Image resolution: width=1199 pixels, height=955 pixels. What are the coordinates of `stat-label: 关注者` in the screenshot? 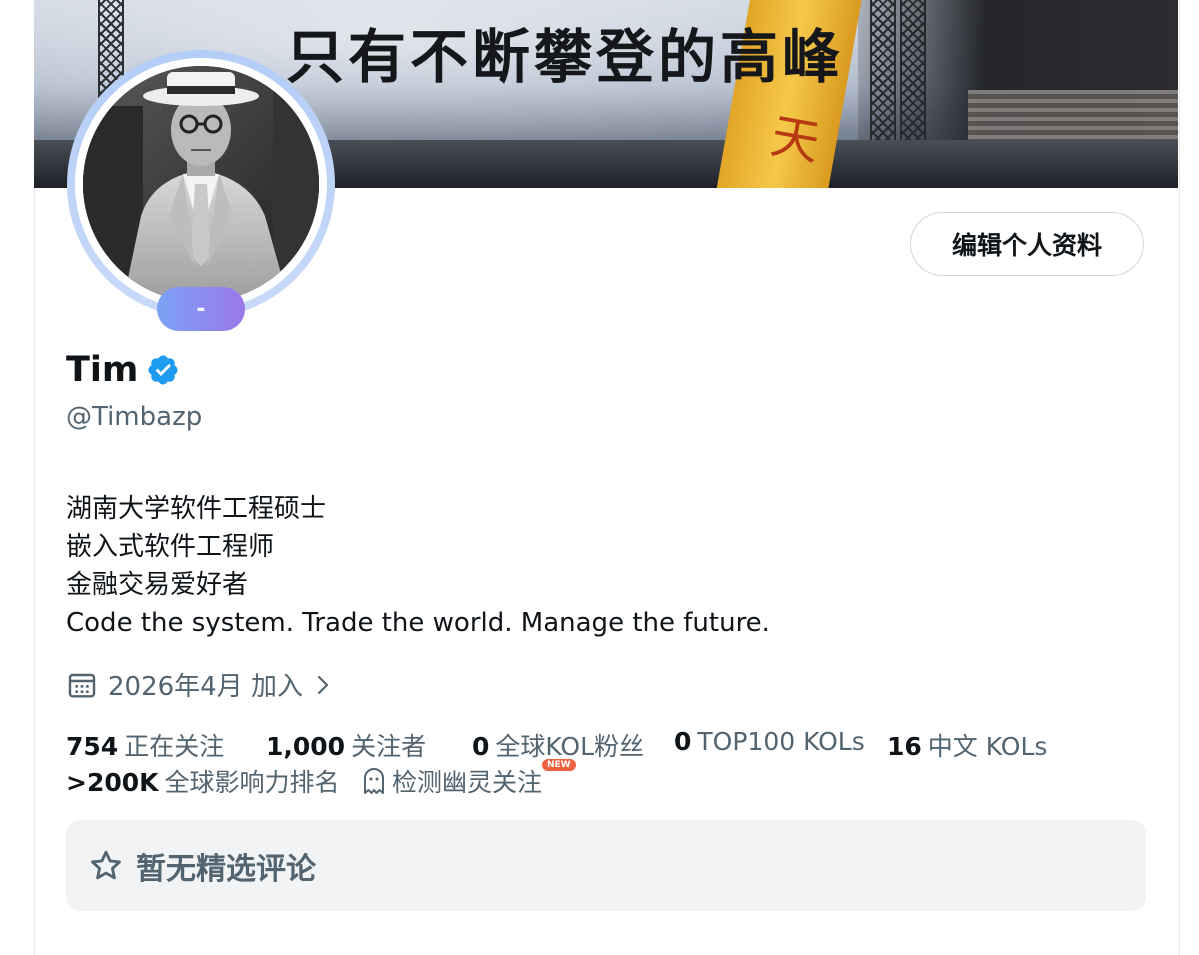 It's located at (389, 746).